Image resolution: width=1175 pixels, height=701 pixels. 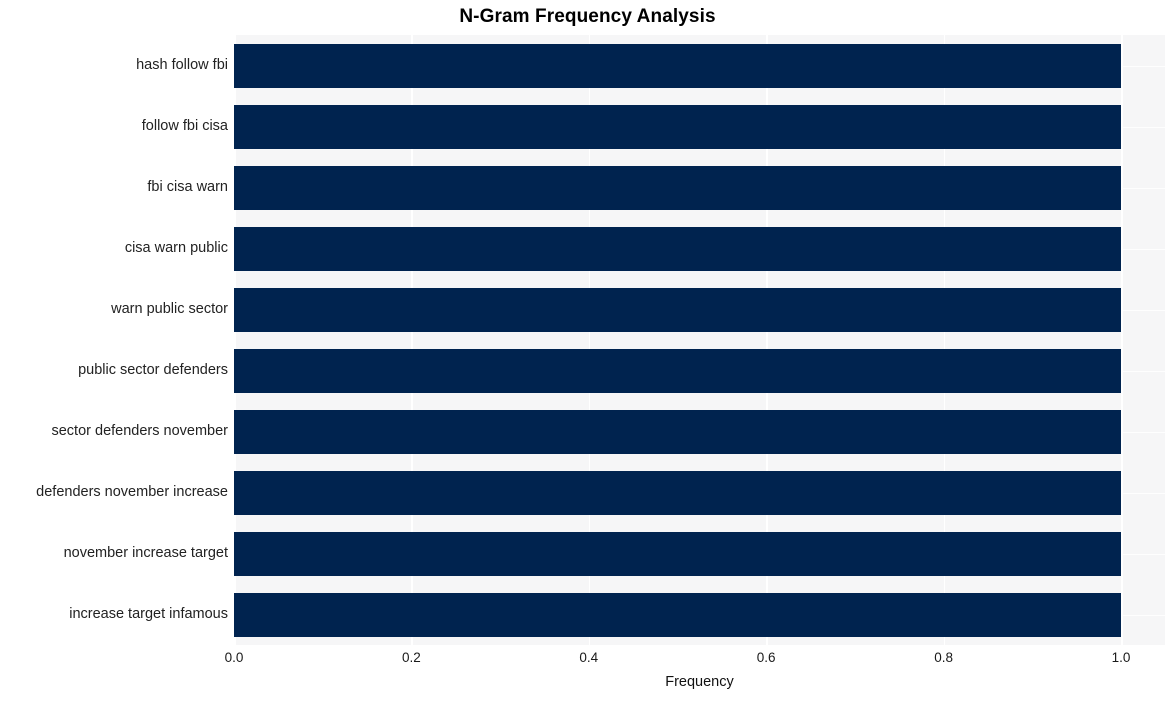 What do you see at coordinates (139, 430) in the screenshot?
I see `y-axis-tick-label: sector defenders november` at bounding box center [139, 430].